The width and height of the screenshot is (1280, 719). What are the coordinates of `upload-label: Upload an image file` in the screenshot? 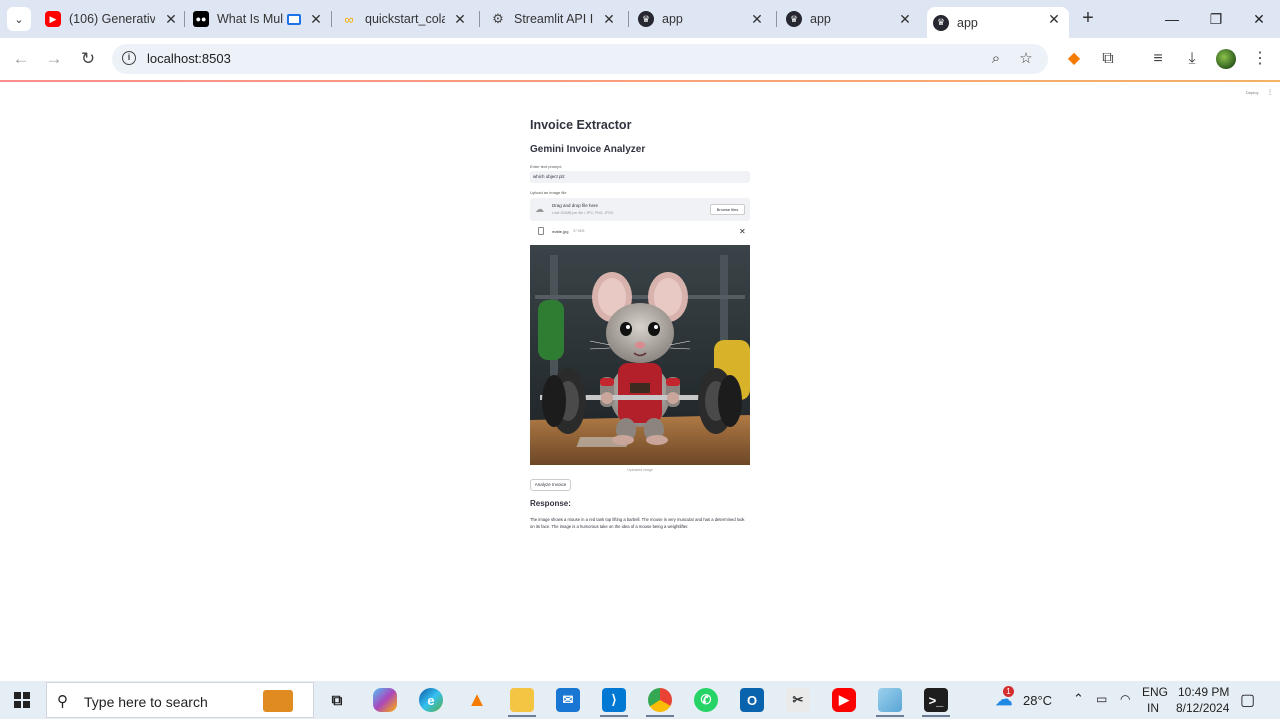 It's located at (548, 192).